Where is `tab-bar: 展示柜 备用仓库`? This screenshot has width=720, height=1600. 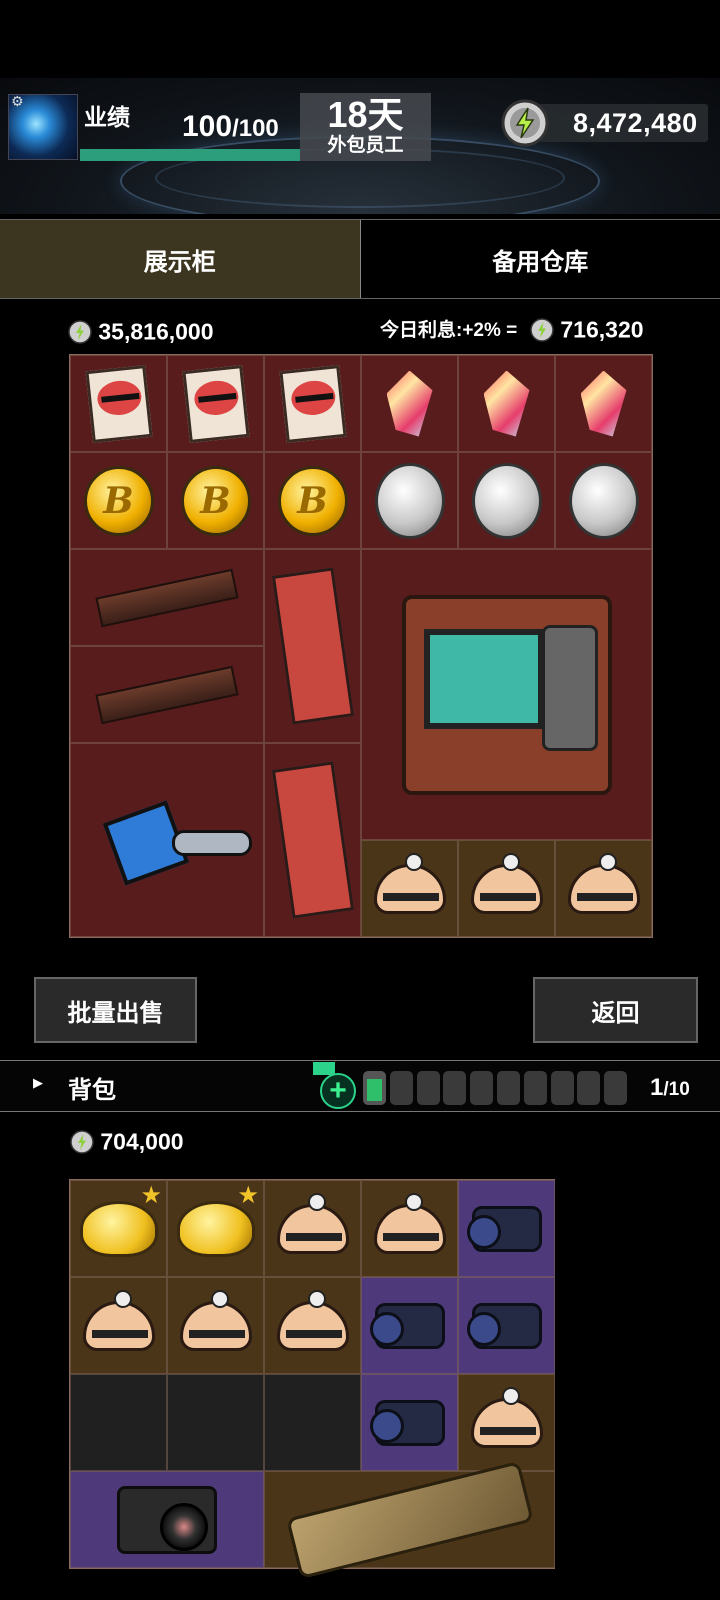 tab-bar: 展示柜 备用仓库 is located at coordinates (360, 259).